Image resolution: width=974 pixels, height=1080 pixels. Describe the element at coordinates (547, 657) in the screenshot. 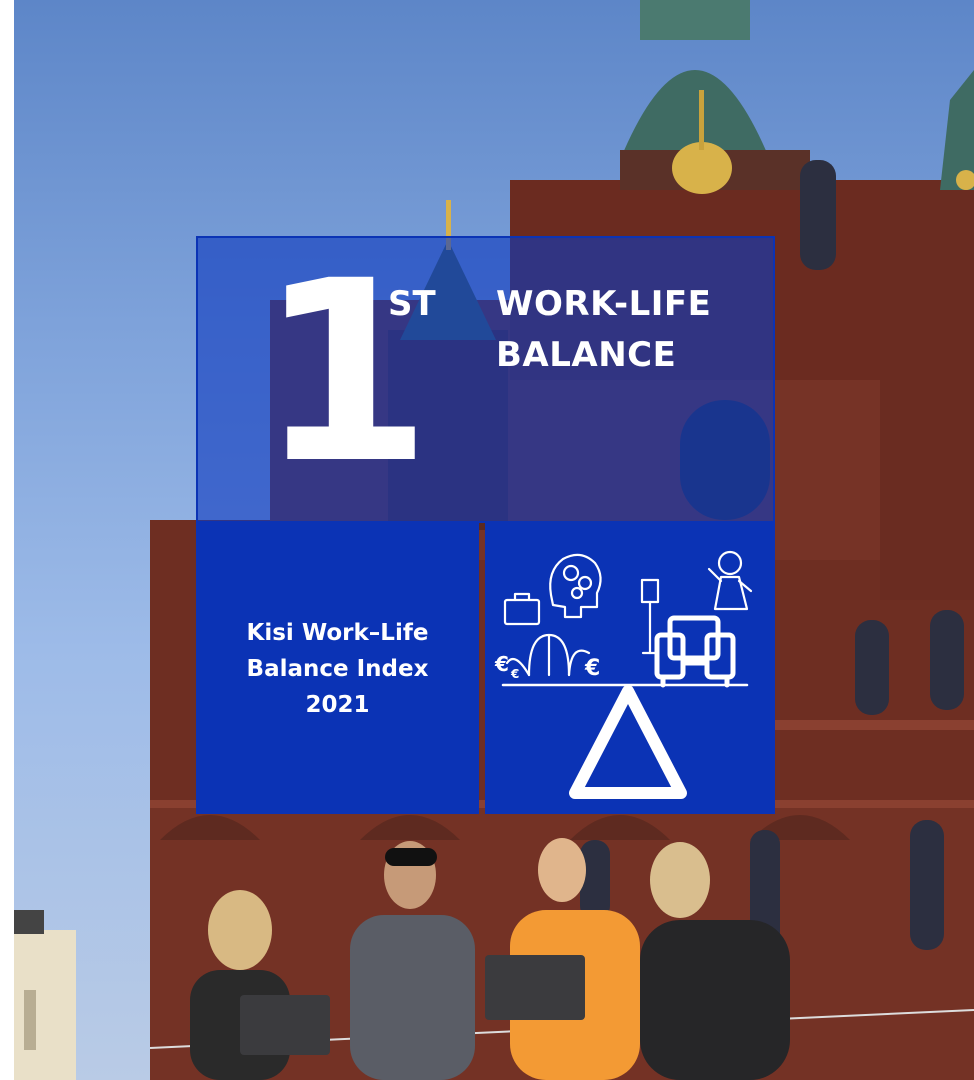

I see `euro-fountain-icon: € € €` at that location.